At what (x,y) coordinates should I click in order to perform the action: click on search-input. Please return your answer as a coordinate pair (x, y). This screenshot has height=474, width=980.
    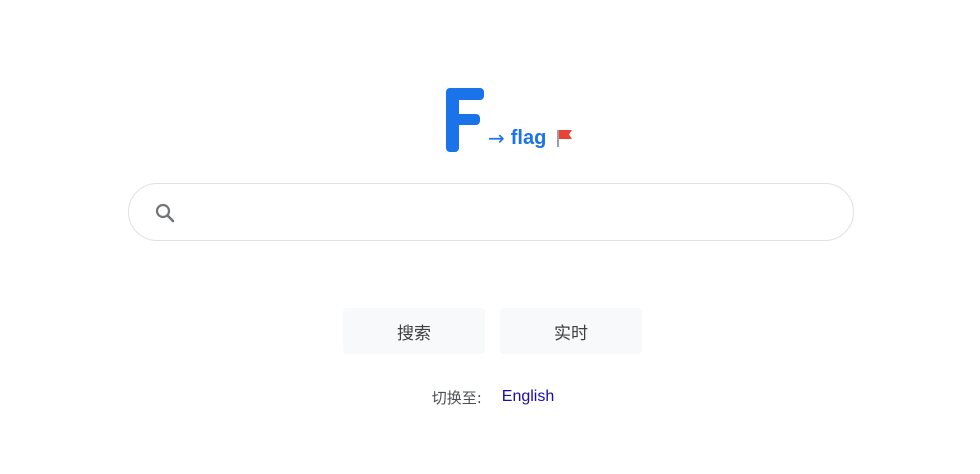
    Looking at the image, I should click on (513, 213).